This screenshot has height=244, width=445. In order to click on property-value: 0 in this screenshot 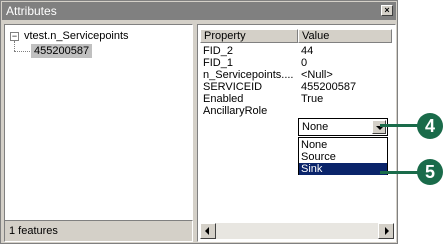, I will do `click(304, 63)`.